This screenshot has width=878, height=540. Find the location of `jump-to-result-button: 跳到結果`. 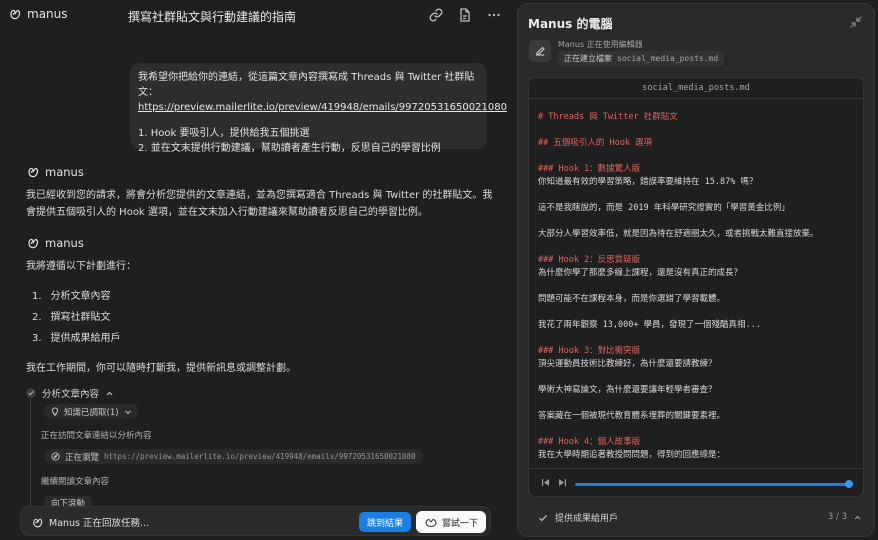

jump-to-result-button: 跳到結果 is located at coordinates (385, 522).